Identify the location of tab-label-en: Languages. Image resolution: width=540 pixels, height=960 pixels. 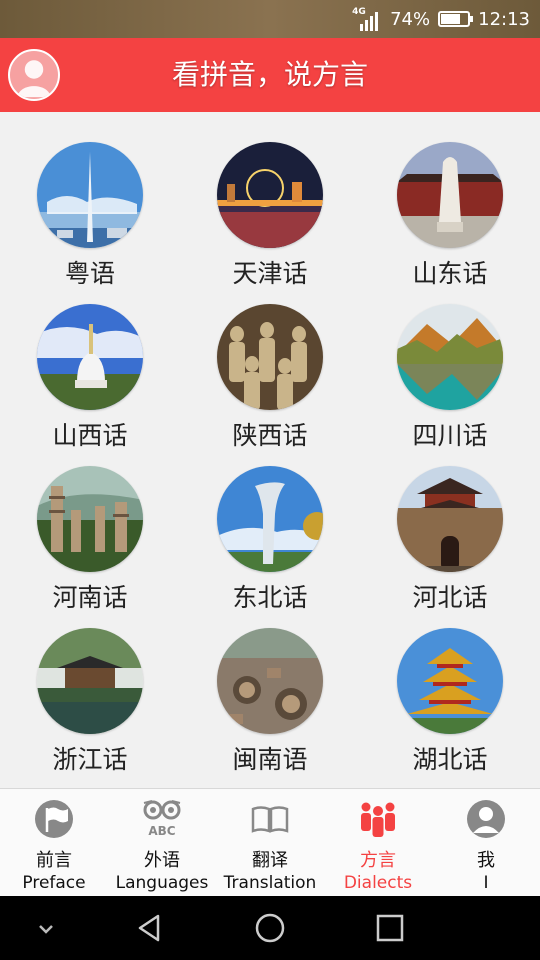
(162, 883).